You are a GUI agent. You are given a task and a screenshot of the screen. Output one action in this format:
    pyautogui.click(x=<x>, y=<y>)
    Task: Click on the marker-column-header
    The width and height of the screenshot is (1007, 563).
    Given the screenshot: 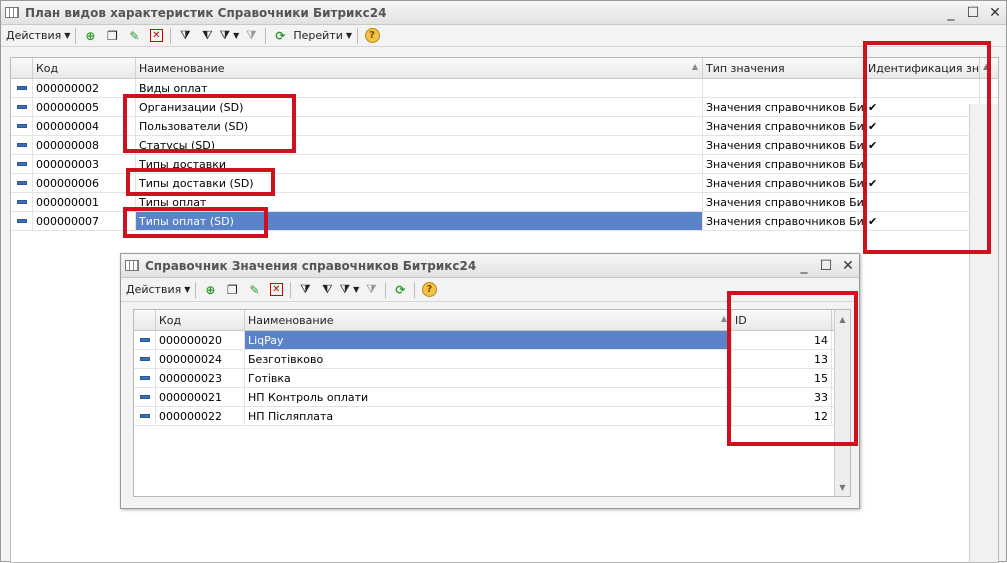 What is the action you would take?
    pyautogui.click(x=145, y=320)
    